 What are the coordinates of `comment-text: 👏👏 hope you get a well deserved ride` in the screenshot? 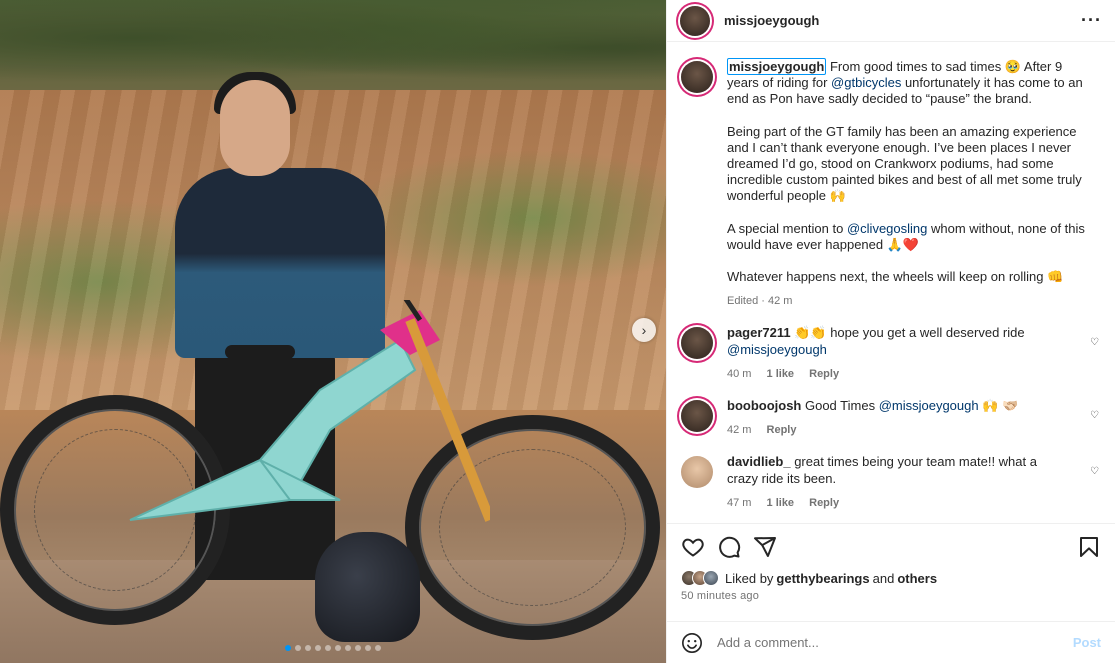 It's located at (907, 333).